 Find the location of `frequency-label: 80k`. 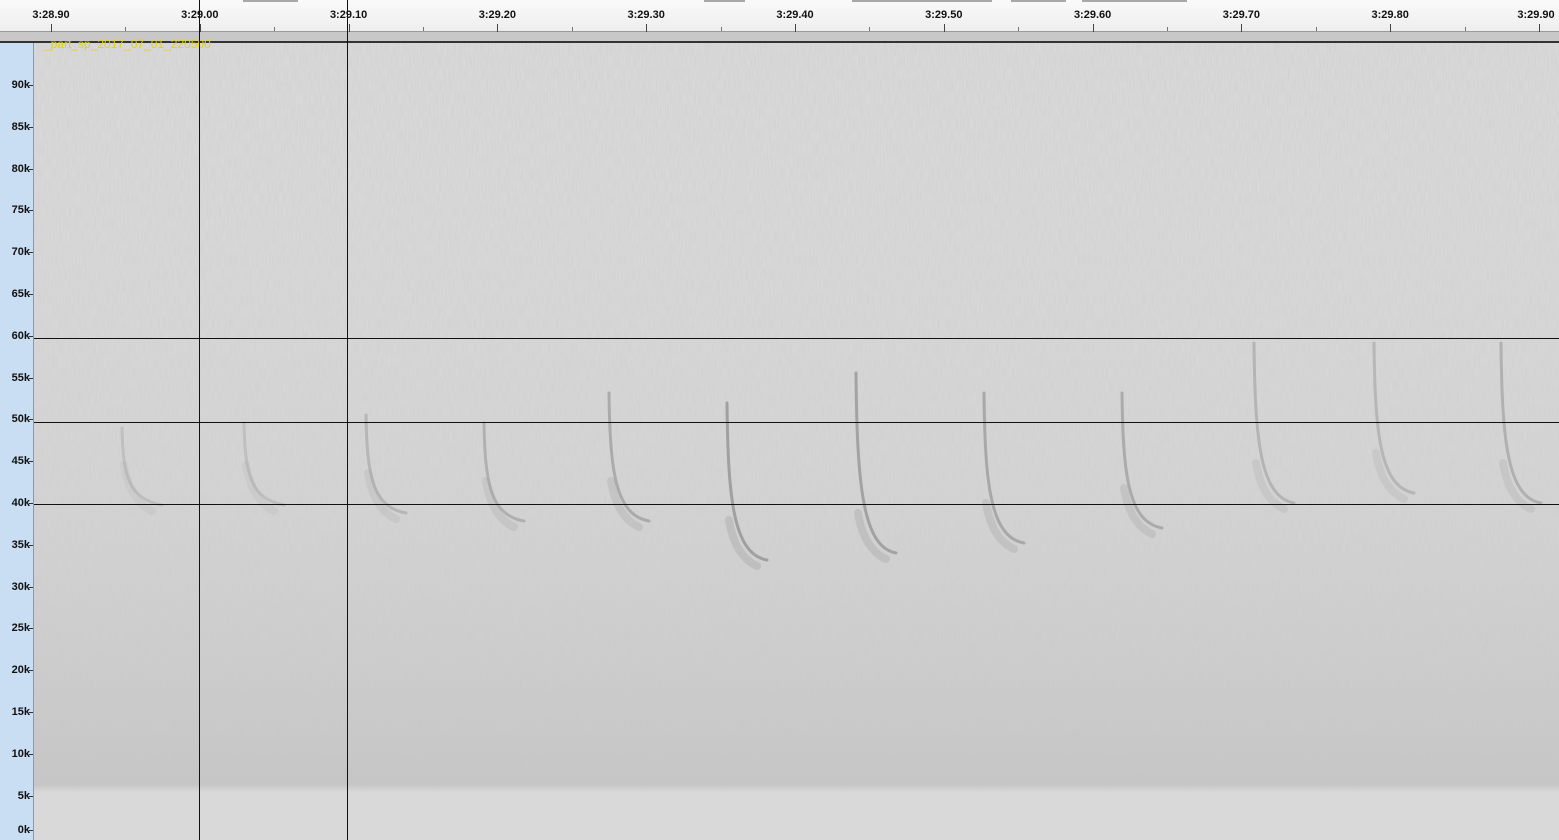

frequency-label: 80k is located at coordinates (20, 168).